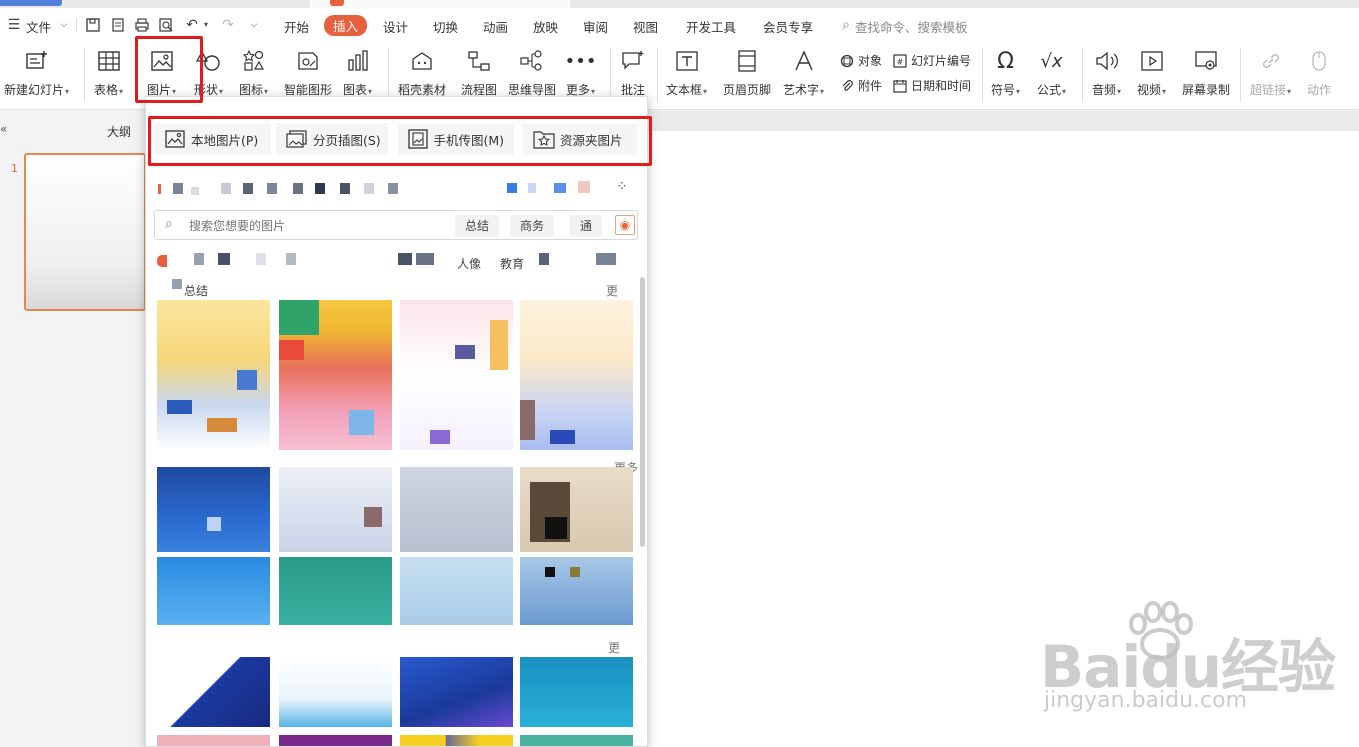 This screenshot has height=747, width=1359. I want to click on panel-scrollbar, so click(642, 412).